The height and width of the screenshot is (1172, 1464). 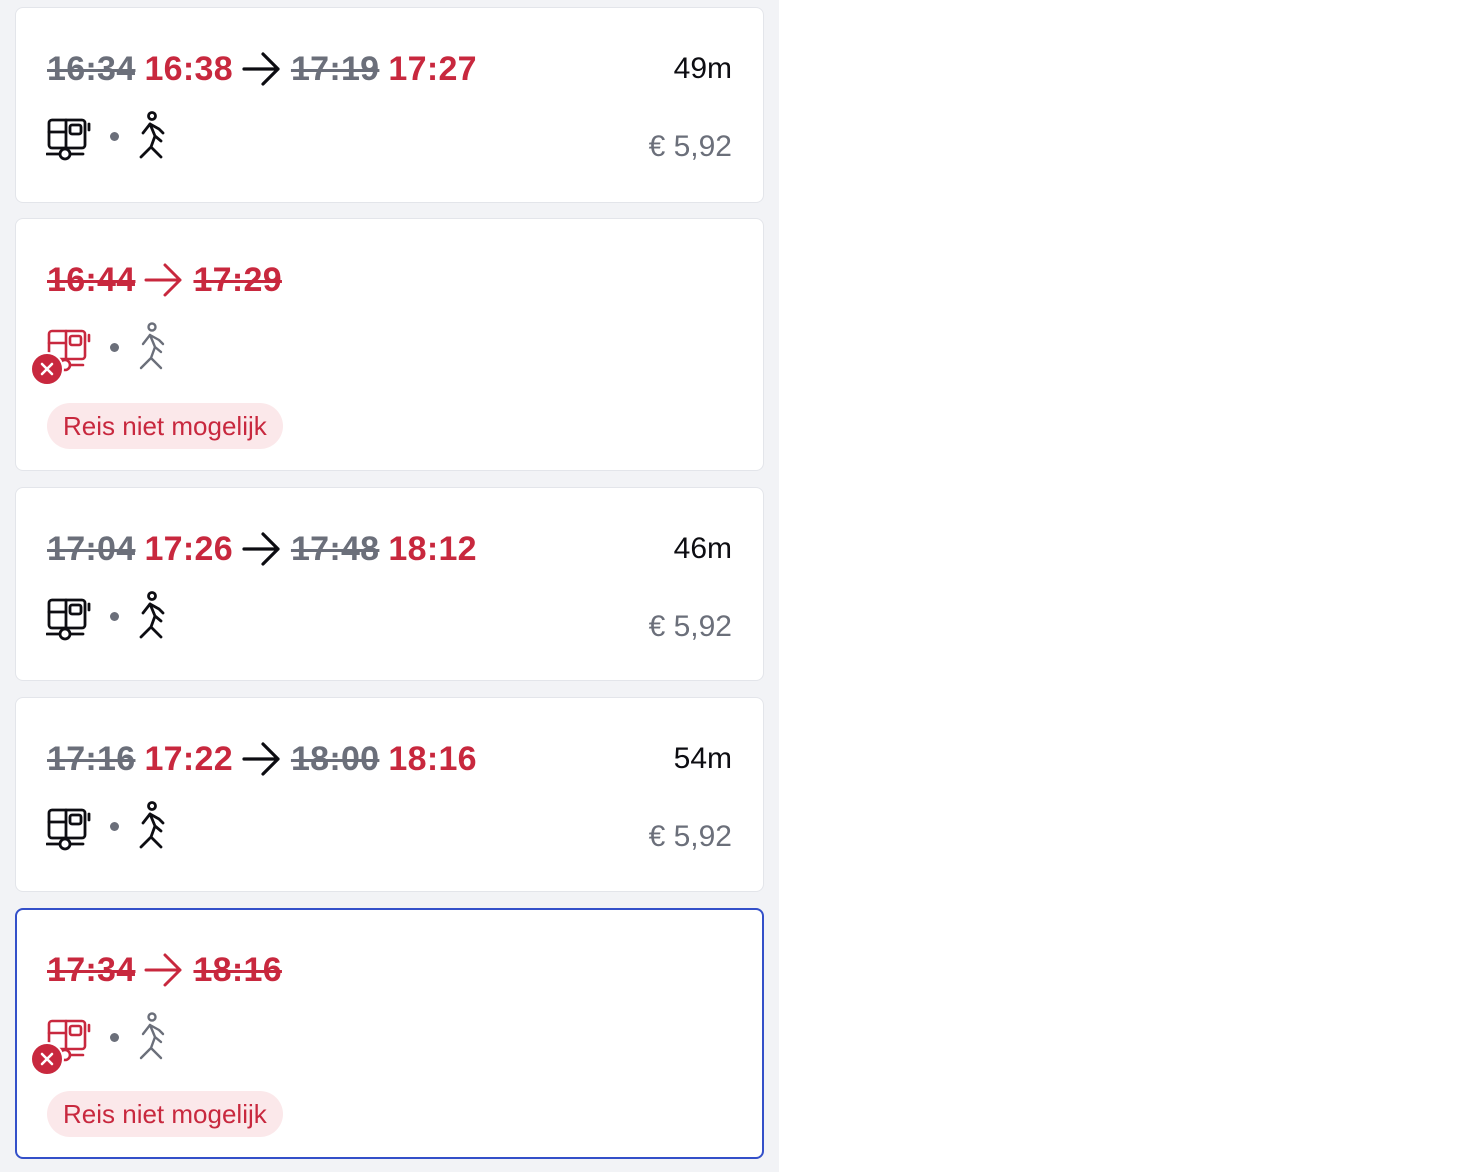 What do you see at coordinates (702, 68) in the screenshot?
I see `journey-duration: 49m` at bounding box center [702, 68].